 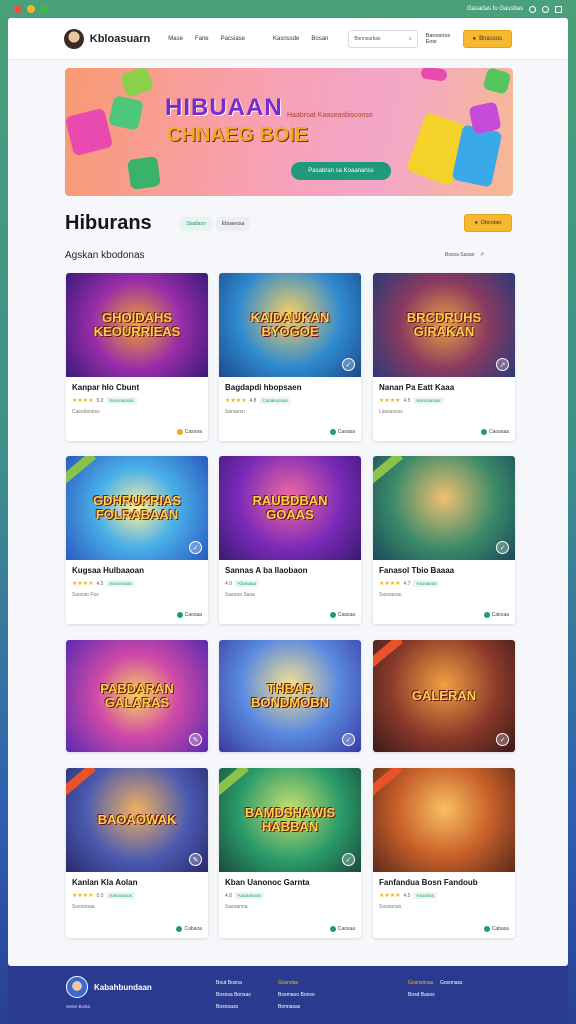 What do you see at coordinates (342, 615) in the screenshot?
I see `card-action: Caasaa` at bounding box center [342, 615].